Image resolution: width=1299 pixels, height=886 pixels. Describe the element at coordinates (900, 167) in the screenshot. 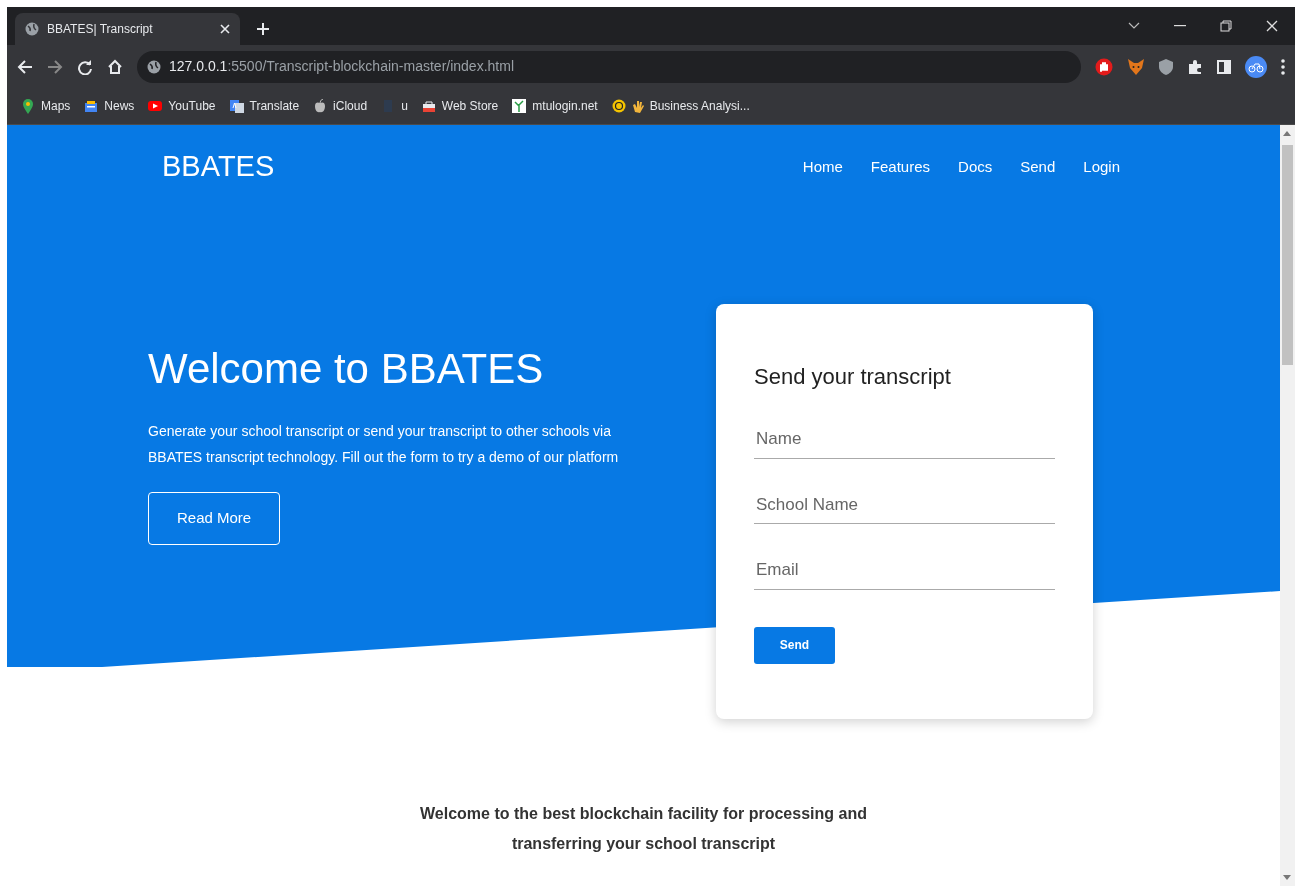

I see `nav-link: Features` at that location.